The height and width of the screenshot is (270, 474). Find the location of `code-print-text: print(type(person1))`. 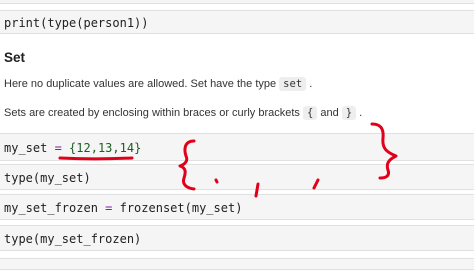

code-print-text: print(type(person1)) is located at coordinates (76, 23).